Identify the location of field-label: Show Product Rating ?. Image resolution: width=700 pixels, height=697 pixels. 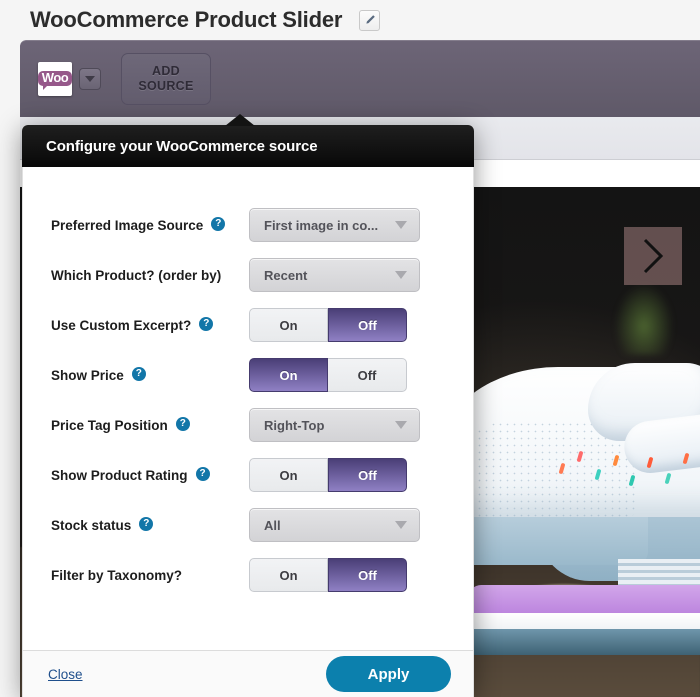
(150, 474).